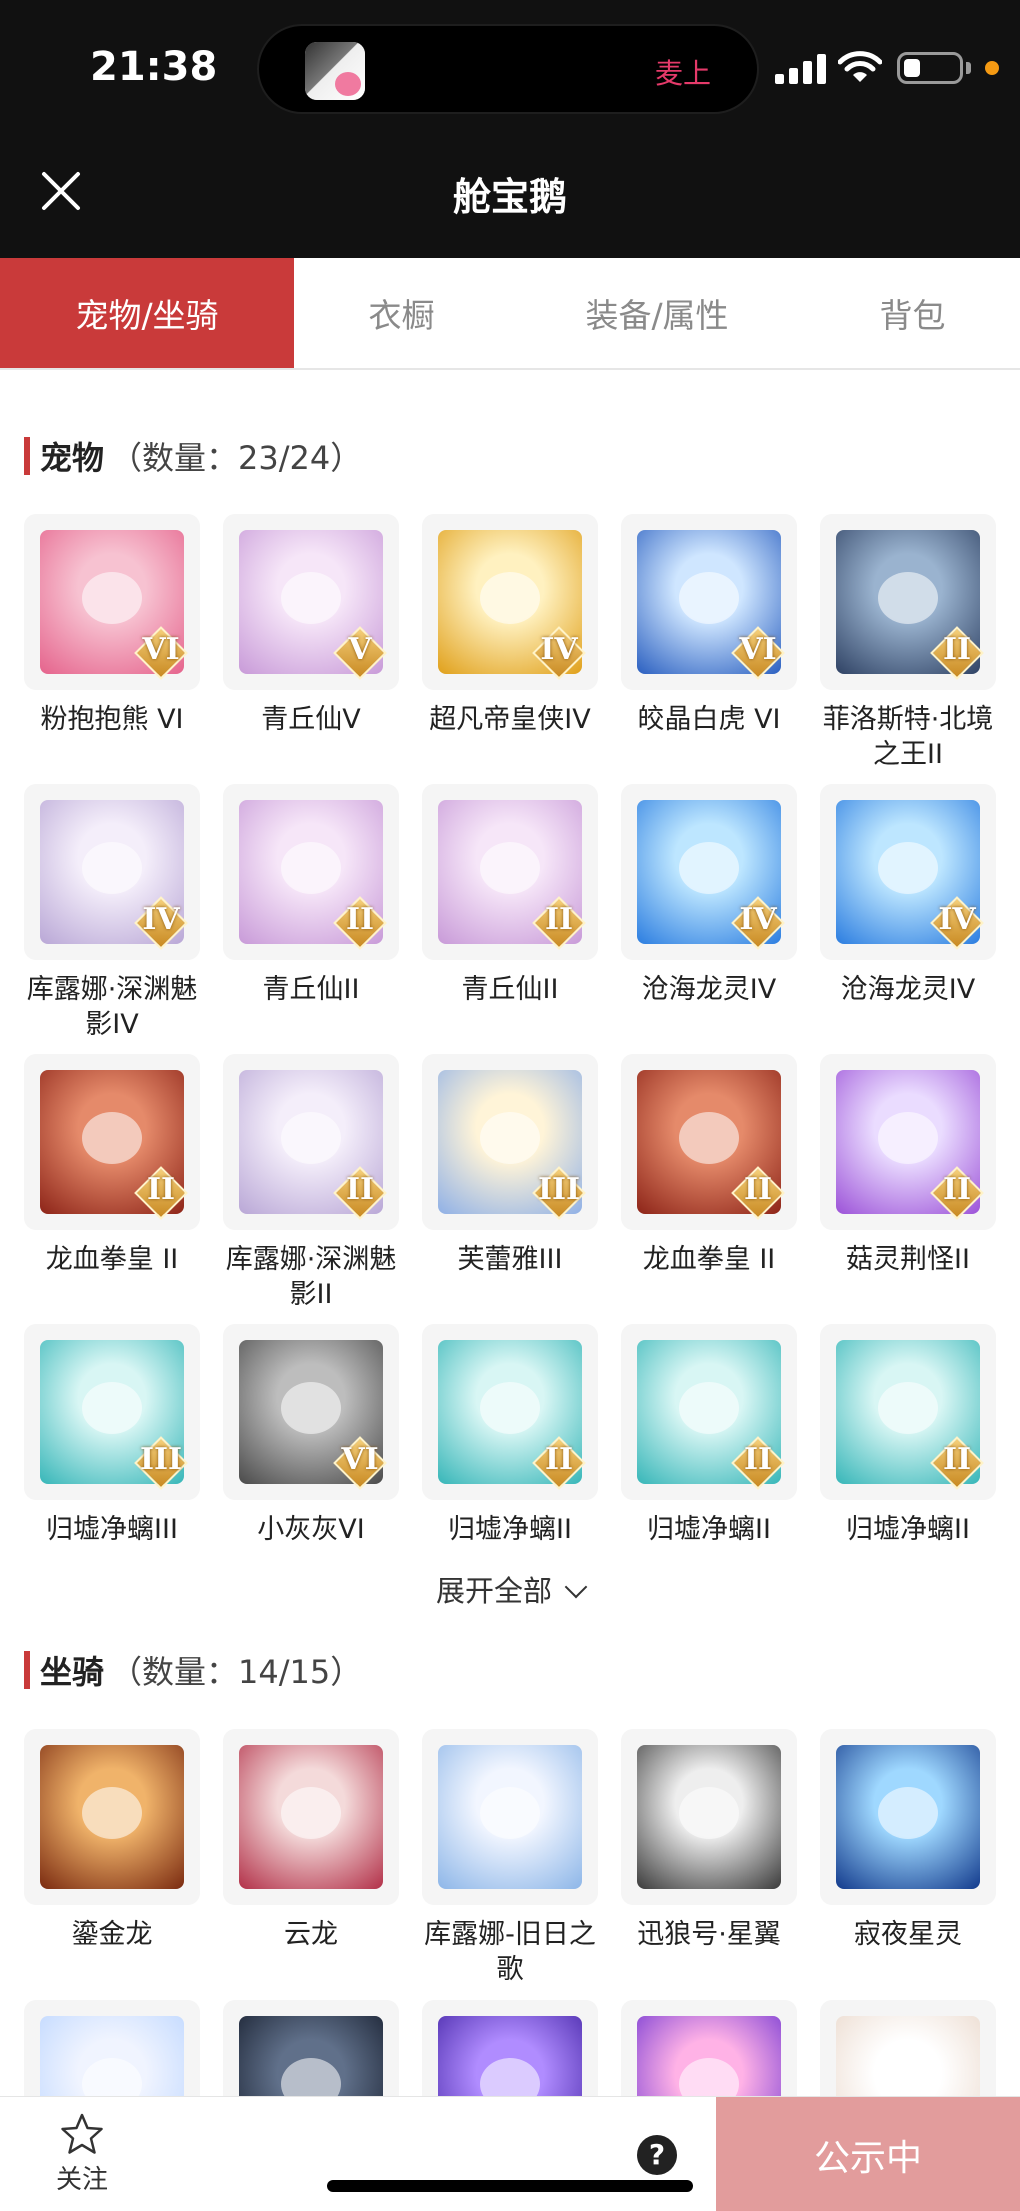 This screenshot has height=2211, width=1020. What do you see at coordinates (311, 1529) in the screenshot?
I see `pet-name: 小灰灰VI` at bounding box center [311, 1529].